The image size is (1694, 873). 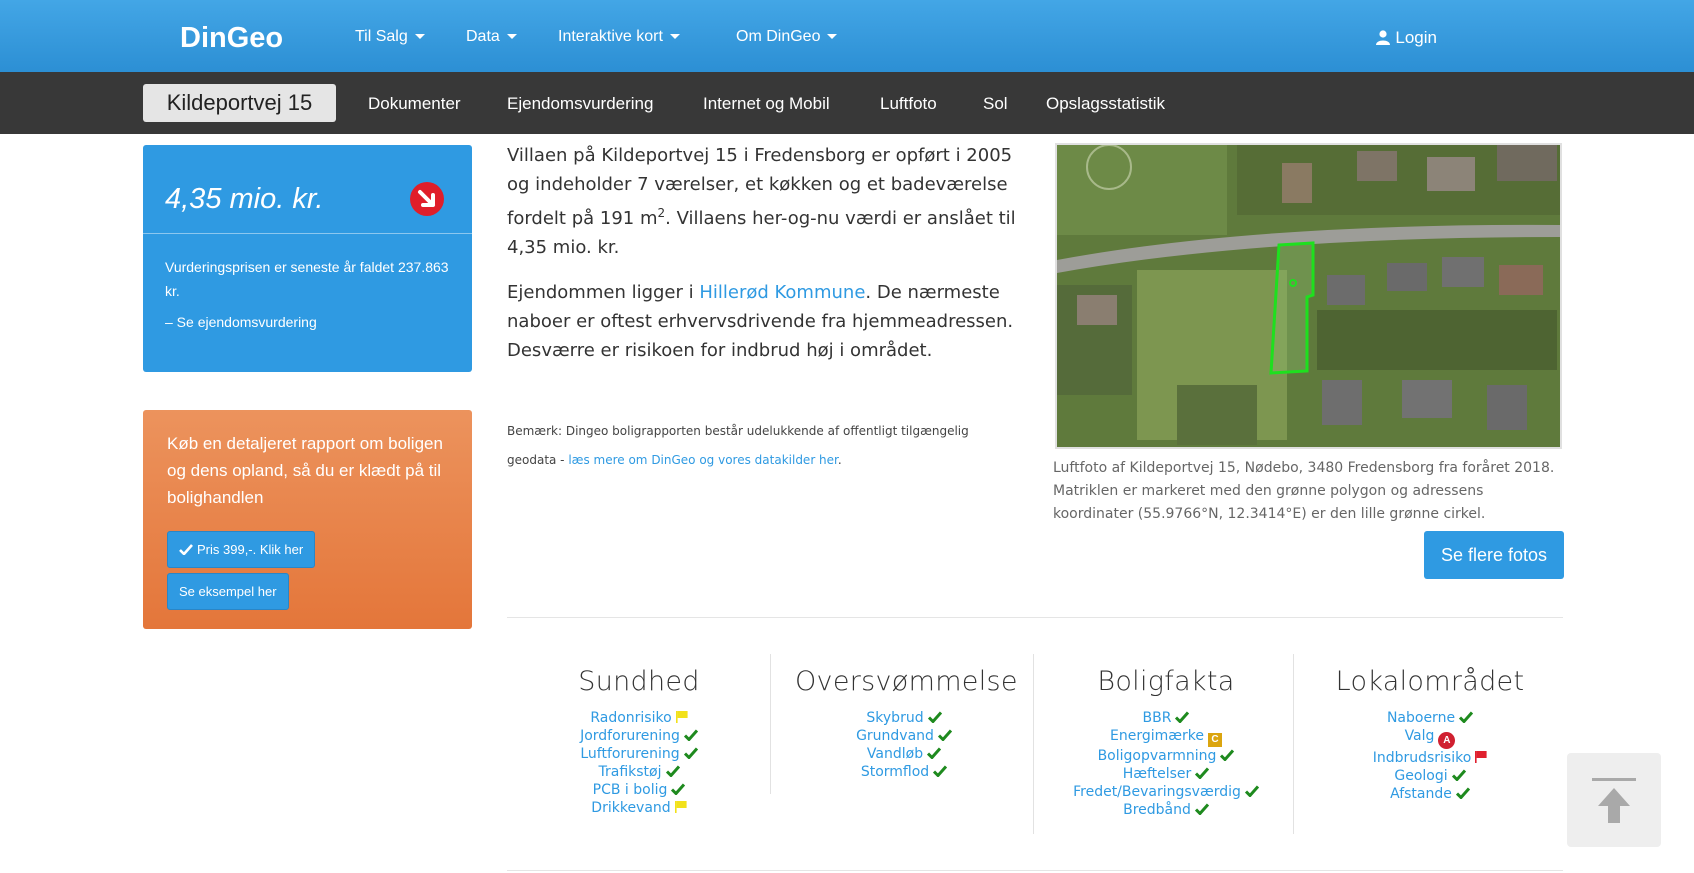 I want to click on category-item-link: Trafikstøj, so click(x=639, y=772).